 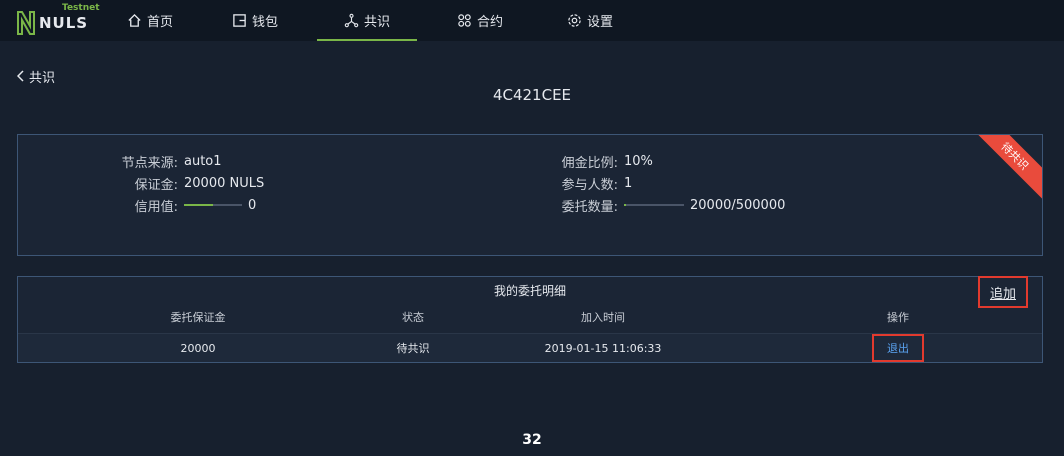 What do you see at coordinates (1003, 292) in the screenshot?
I see `add-delegation-button: 追加` at bounding box center [1003, 292].